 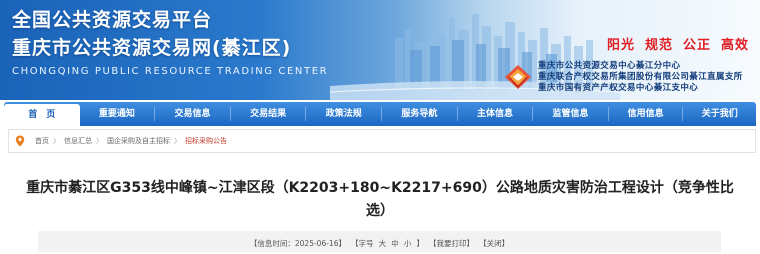 I want to click on site-english-name: CHONGQING PUBLIC RESOURCE TRADING CENTER, so click(x=170, y=71).